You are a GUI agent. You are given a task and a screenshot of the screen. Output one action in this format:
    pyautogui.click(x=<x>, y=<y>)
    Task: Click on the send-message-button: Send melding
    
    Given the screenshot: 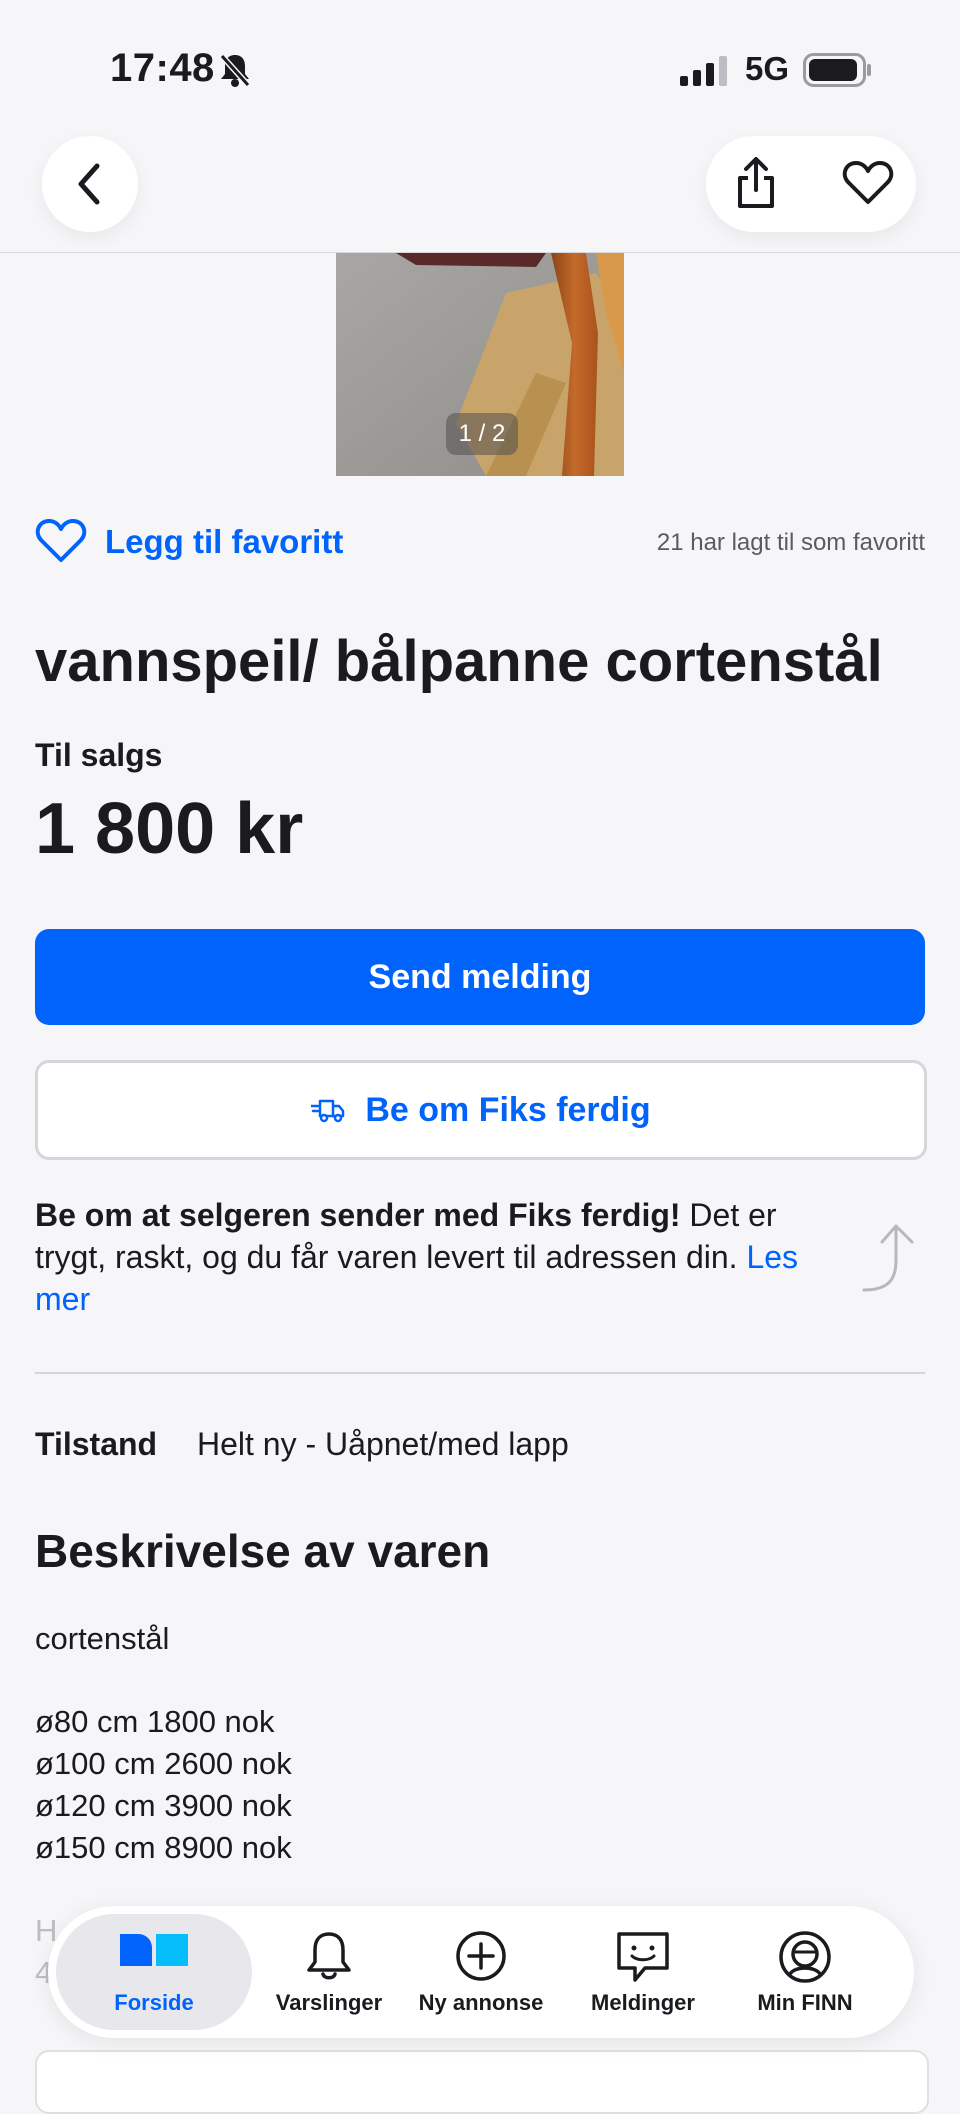 What is the action you would take?
    pyautogui.click(x=480, y=977)
    